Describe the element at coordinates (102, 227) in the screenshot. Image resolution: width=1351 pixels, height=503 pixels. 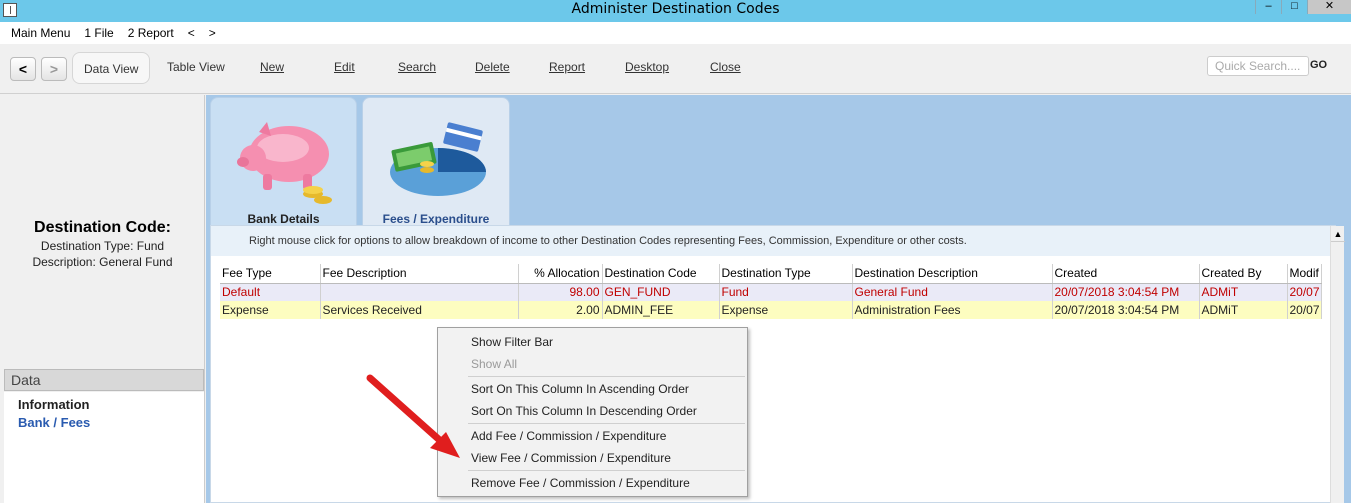
I see `destination-code-heading: Destination Code:` at that location.